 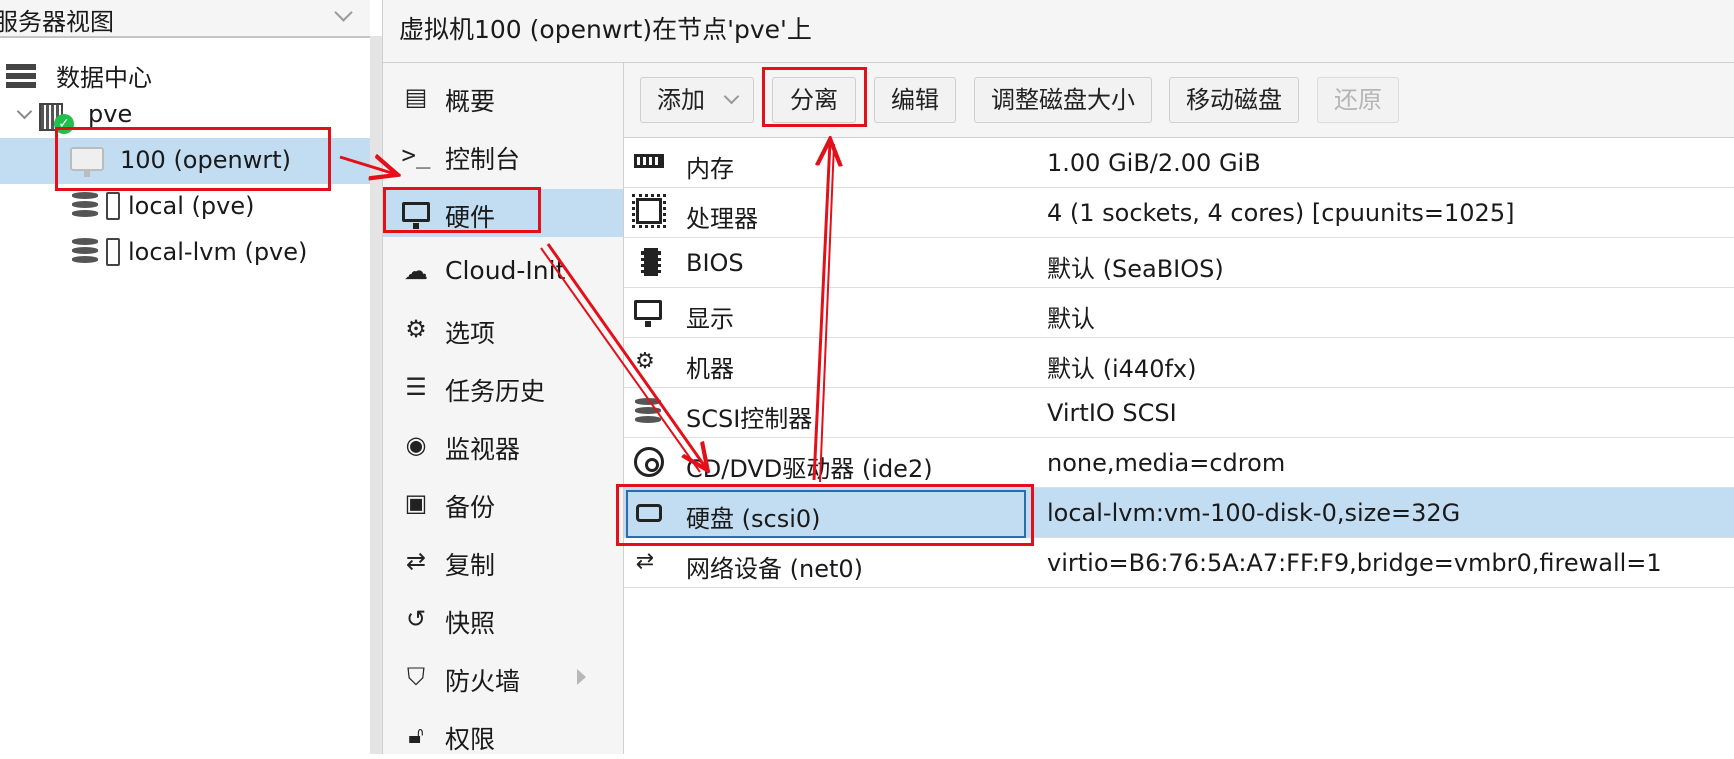 What do you see at coordinates (681, 100) in the screenshot?
I see `add-button-label: 添加` at bounding box center [681, 100].